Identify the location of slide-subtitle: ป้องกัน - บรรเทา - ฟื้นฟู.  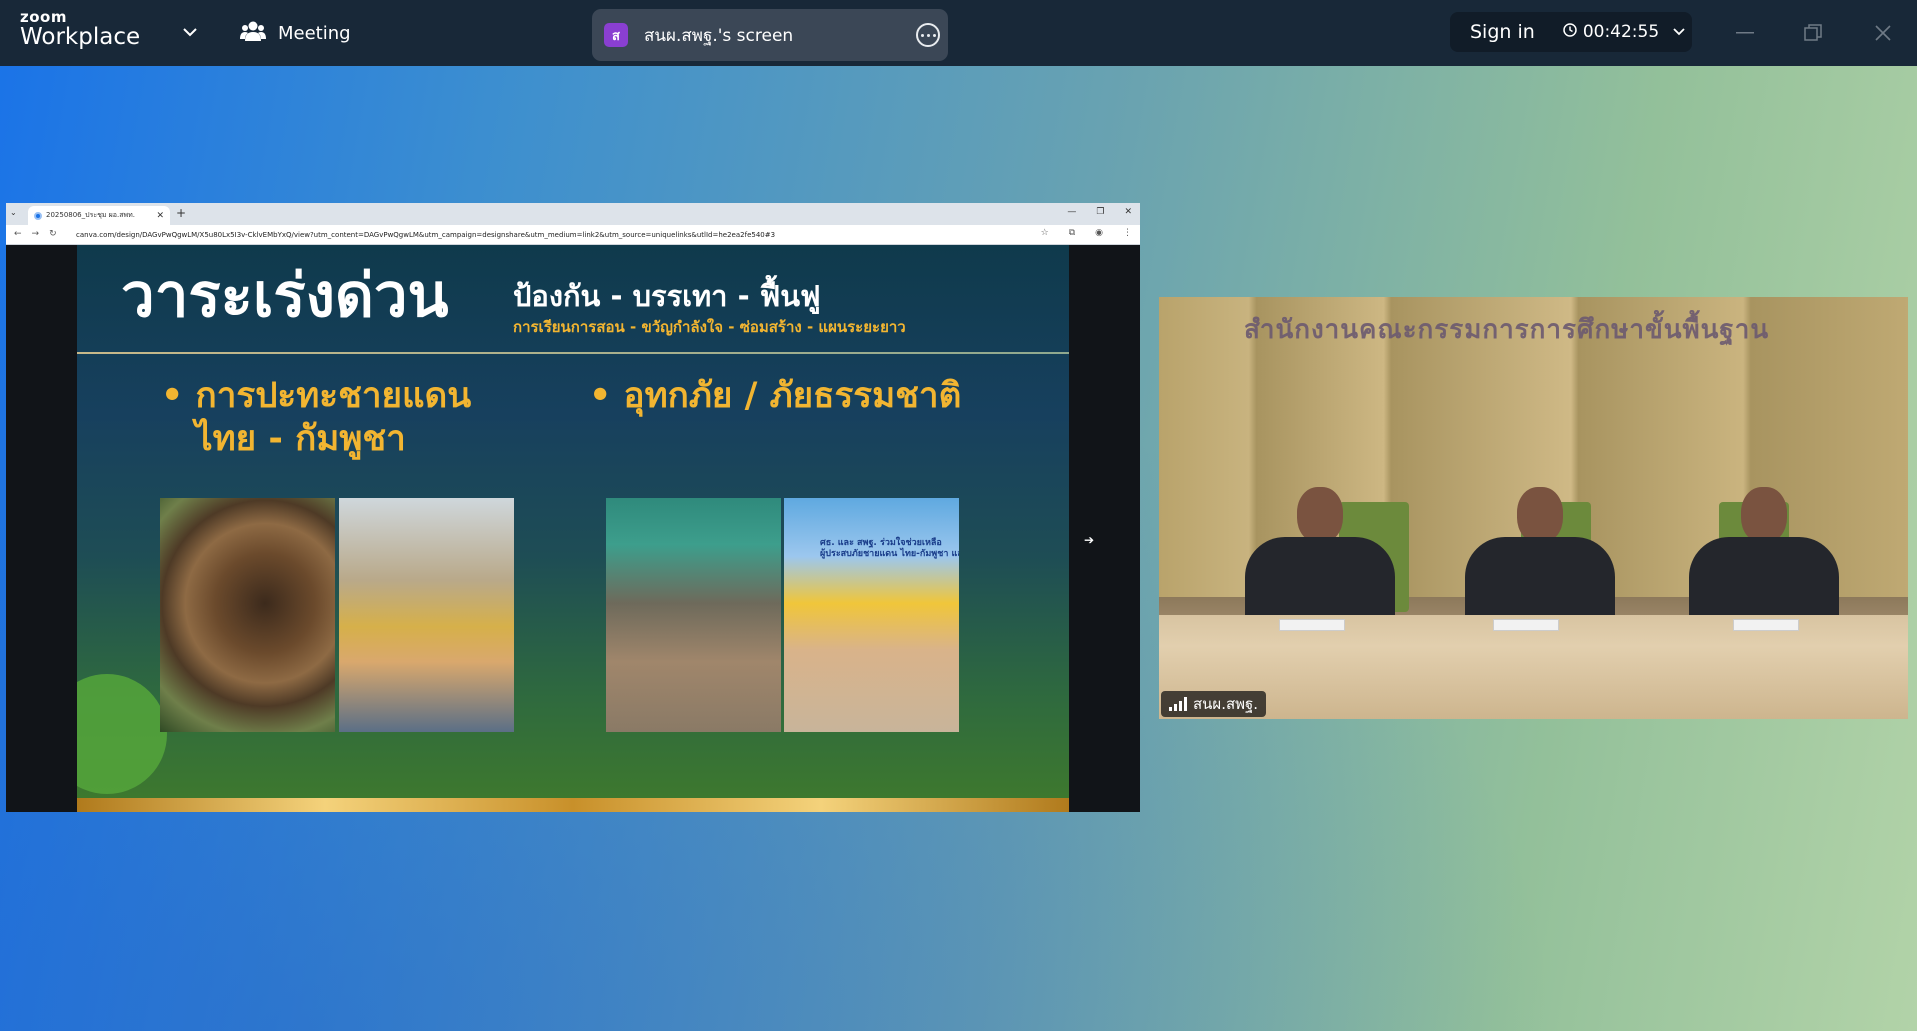
(667, 296).